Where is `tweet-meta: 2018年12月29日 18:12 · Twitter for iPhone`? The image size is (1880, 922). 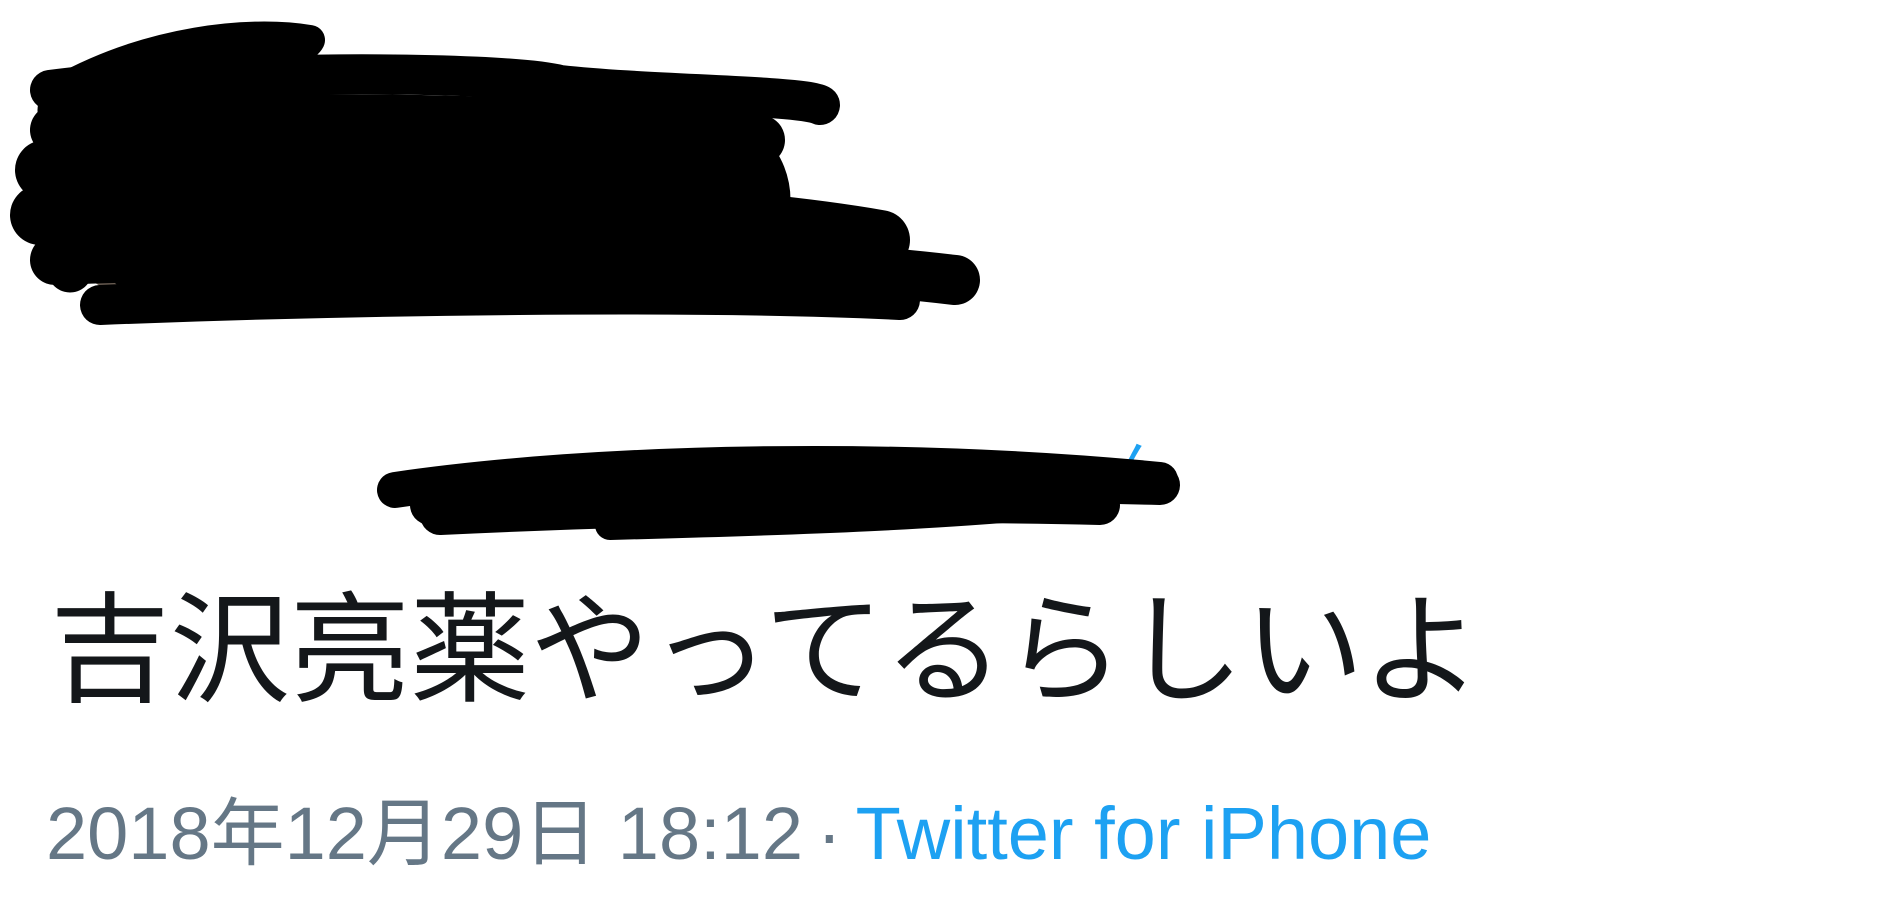 tweet-meta: 2018年12月29日 18:12 · Twitter for iPhone is located at coordinates (738, 834).